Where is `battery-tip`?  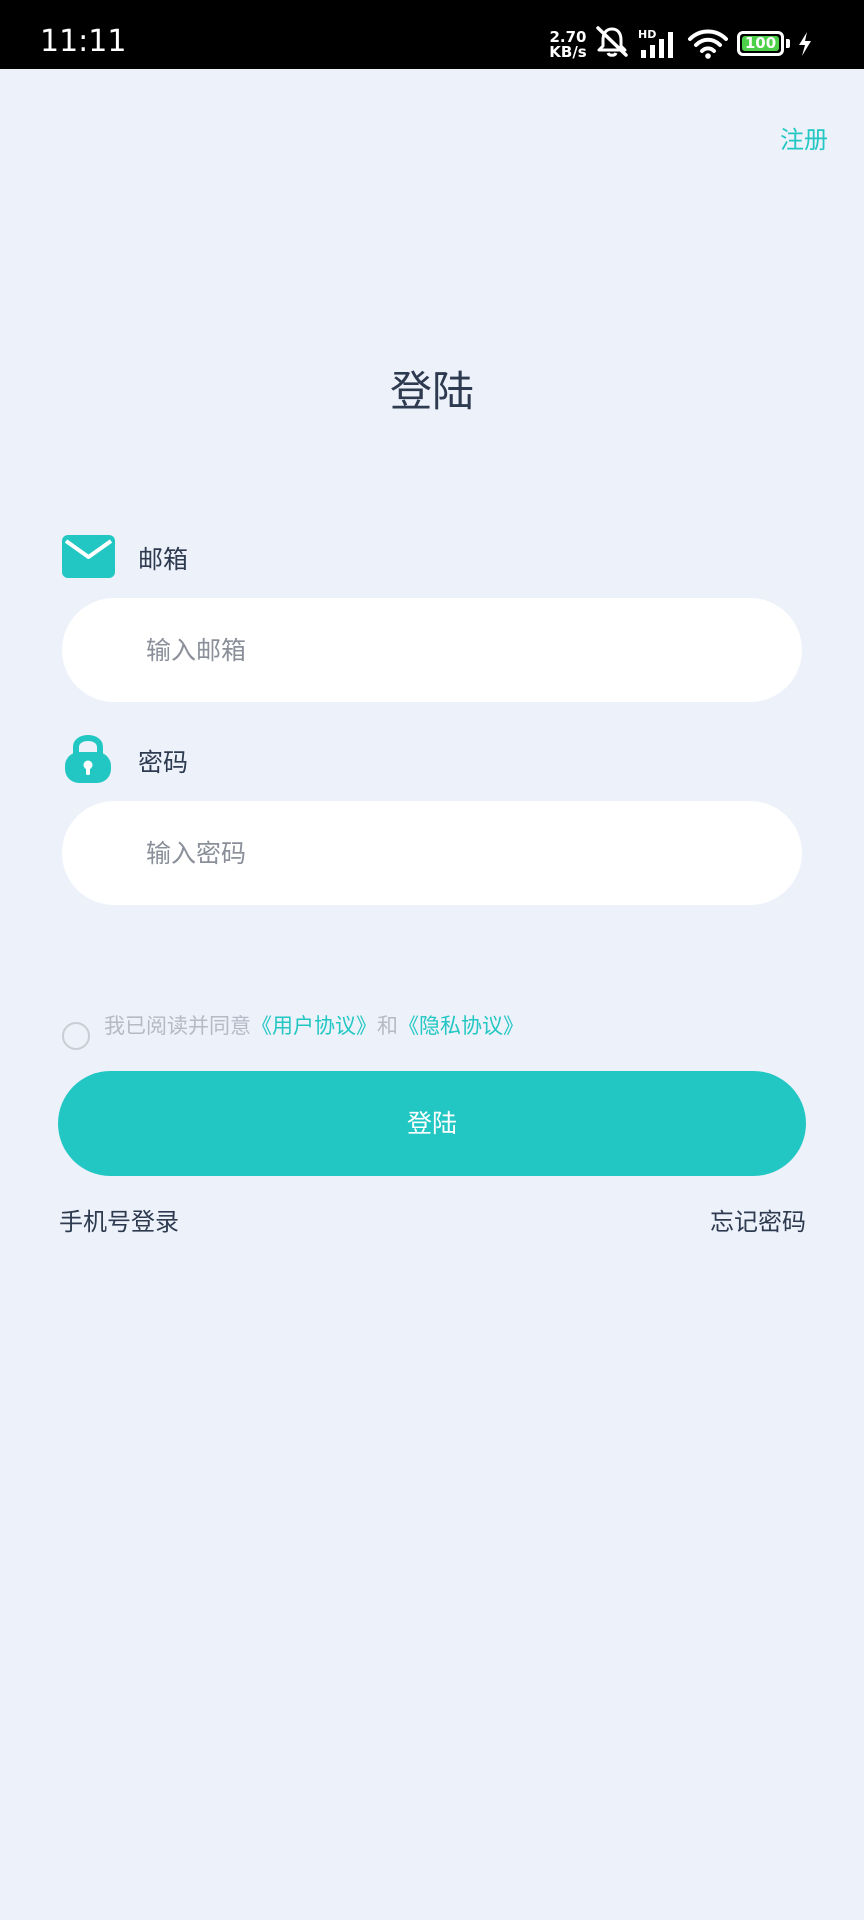 battery-tip is located at coordinates (788, 43).